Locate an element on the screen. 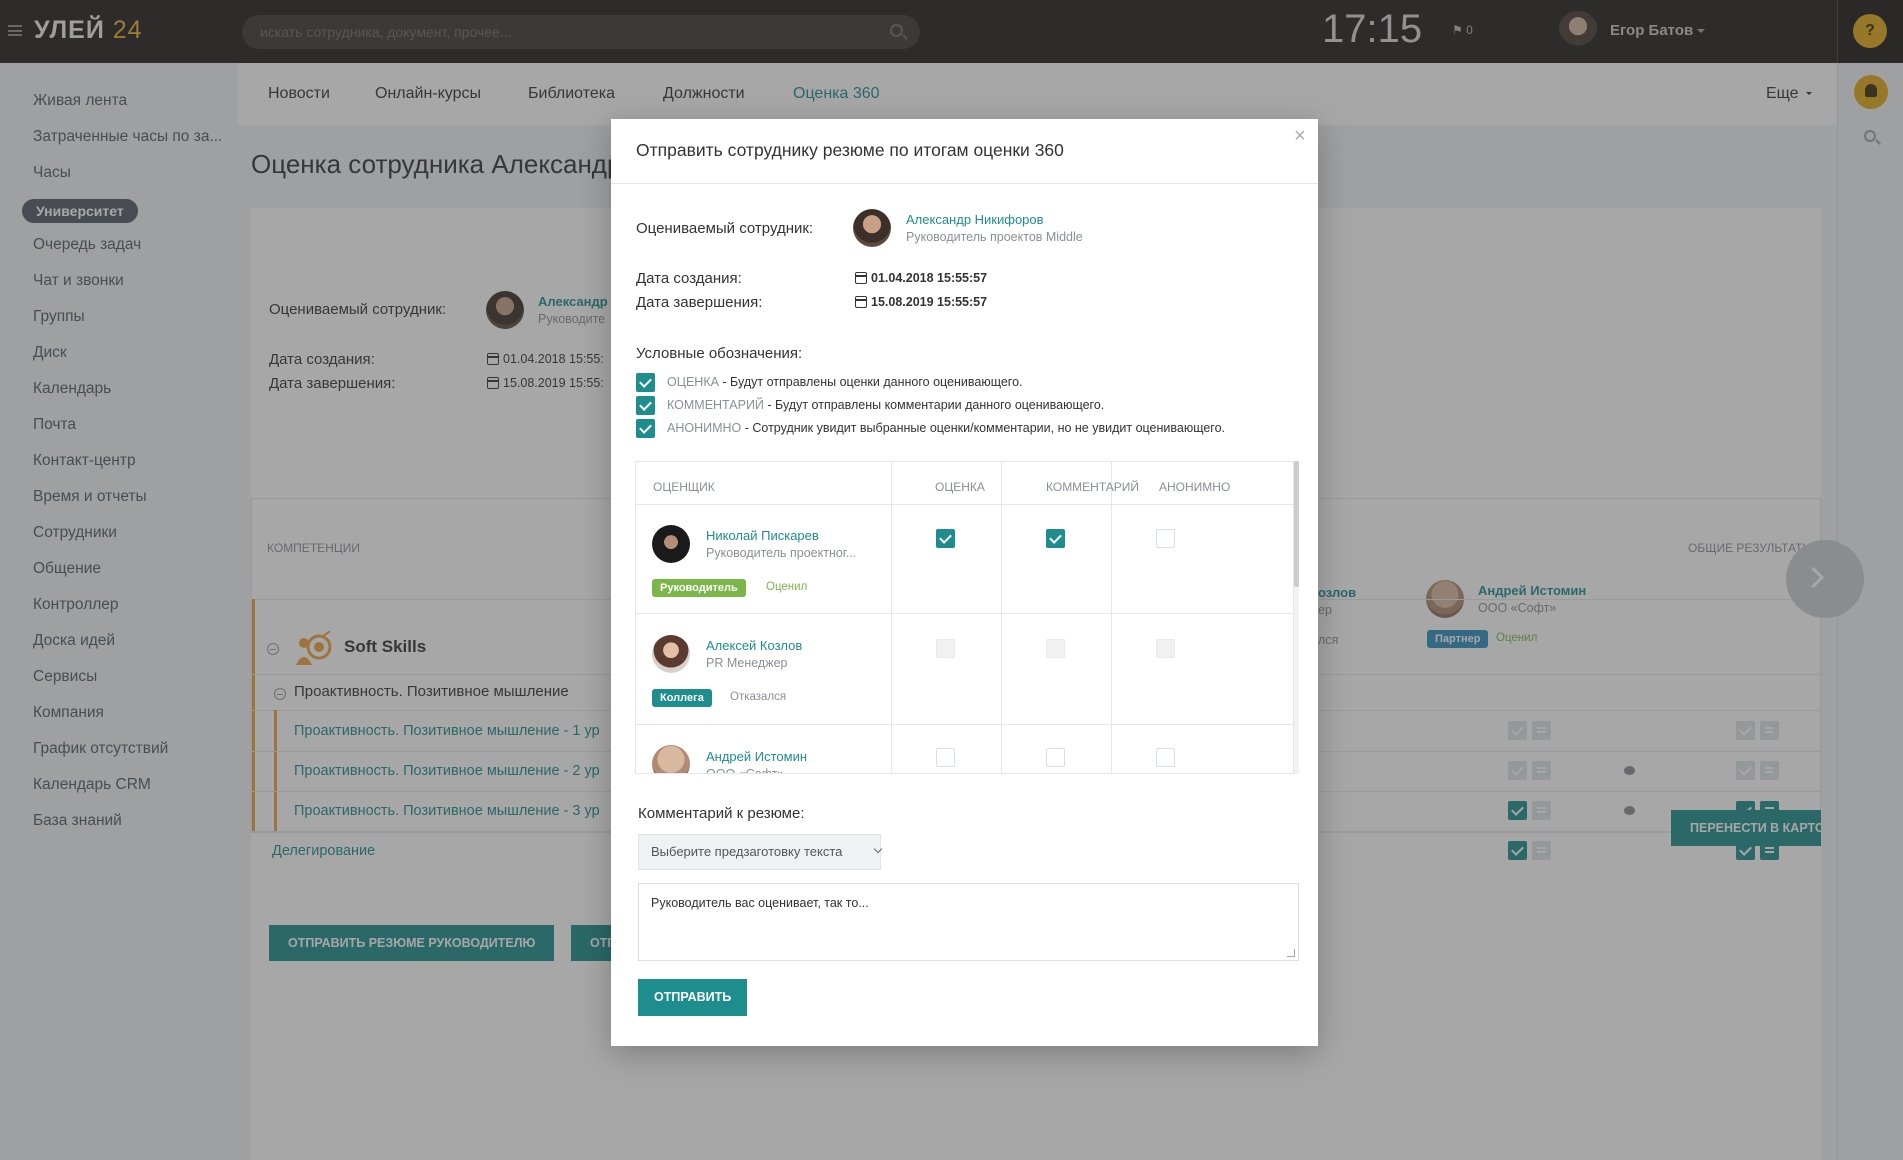 The image size is (1903, 1160). comment-label: Комментарий к резюме: is located at coordinates (721, 813).